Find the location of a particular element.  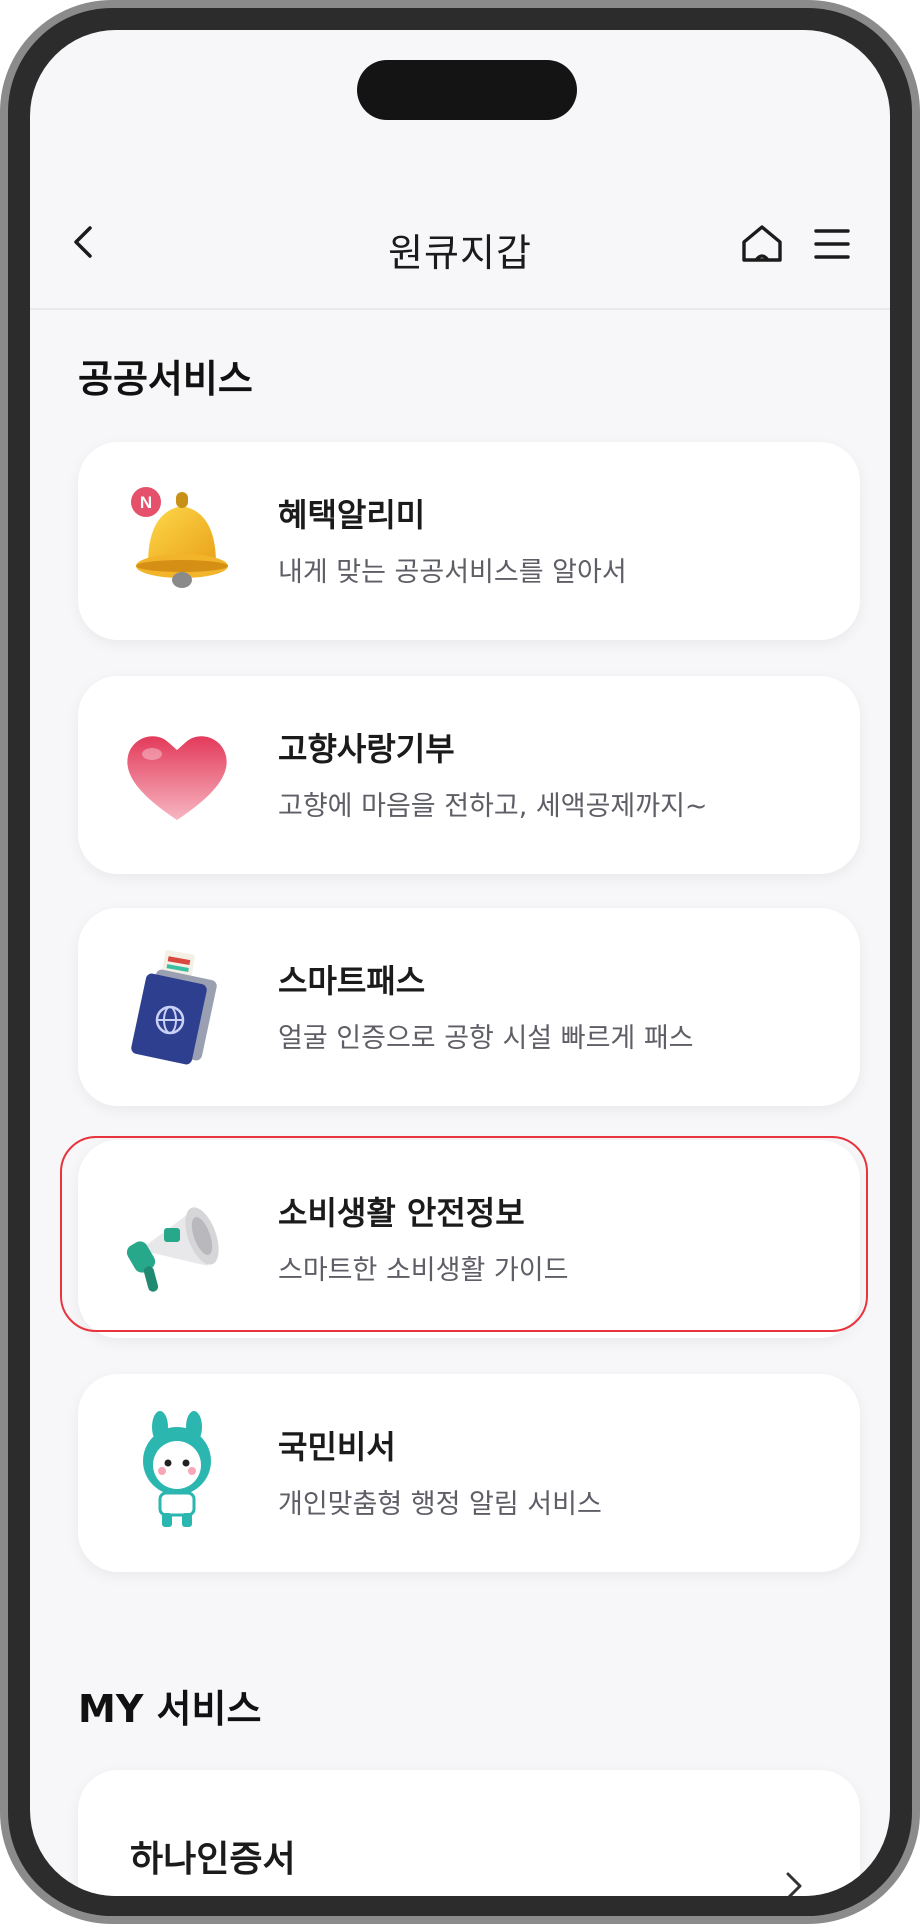

hamburger-menu-icon is located at coordinates (832, 244).